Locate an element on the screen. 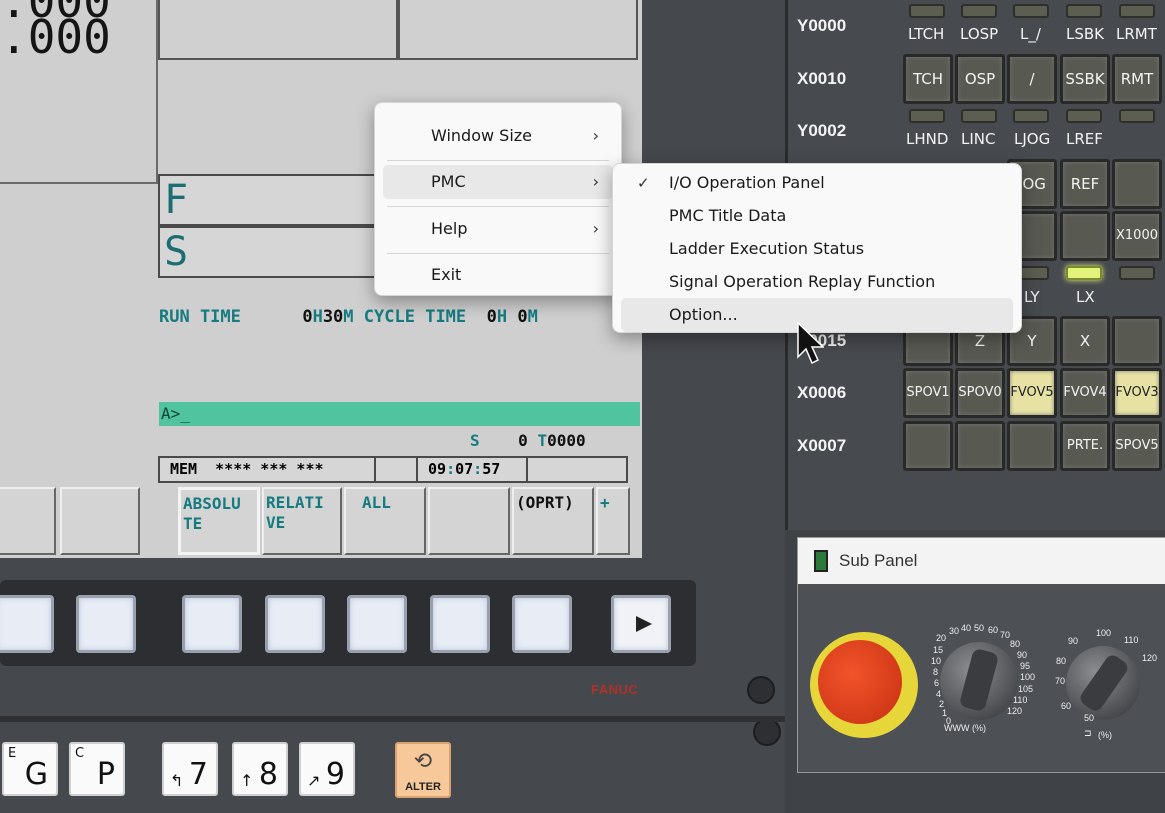  softkey-all: ALL is located at coordinates (385, 521).